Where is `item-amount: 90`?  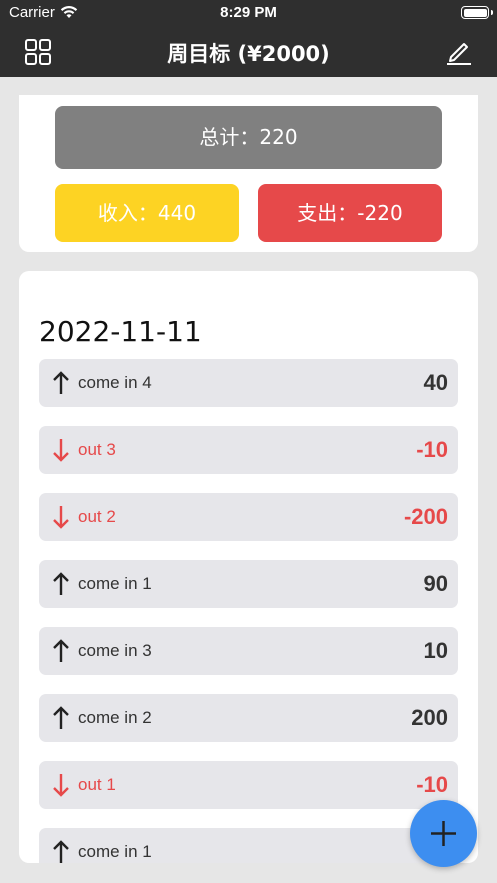
item-amount: 90 is located at coordinates (435, 583).